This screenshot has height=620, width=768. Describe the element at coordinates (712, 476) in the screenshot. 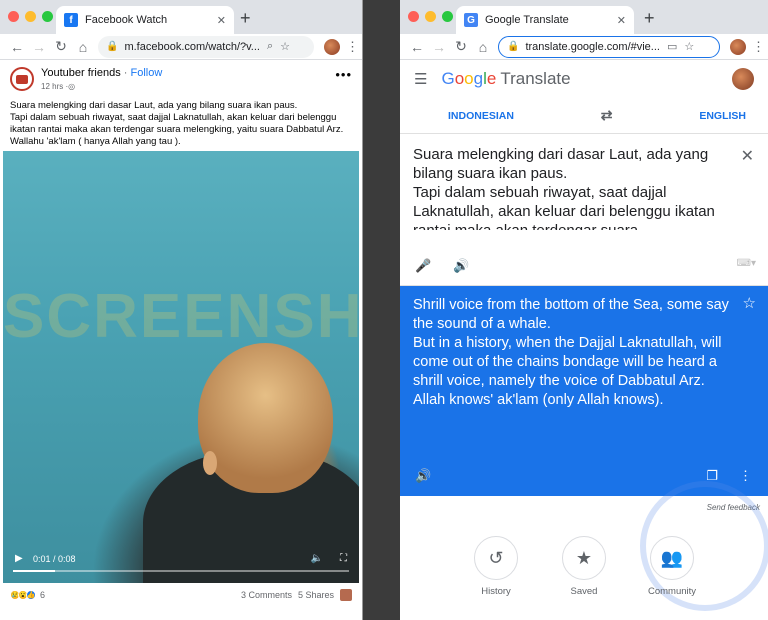

I see `copy-icon: ❐` at that location.